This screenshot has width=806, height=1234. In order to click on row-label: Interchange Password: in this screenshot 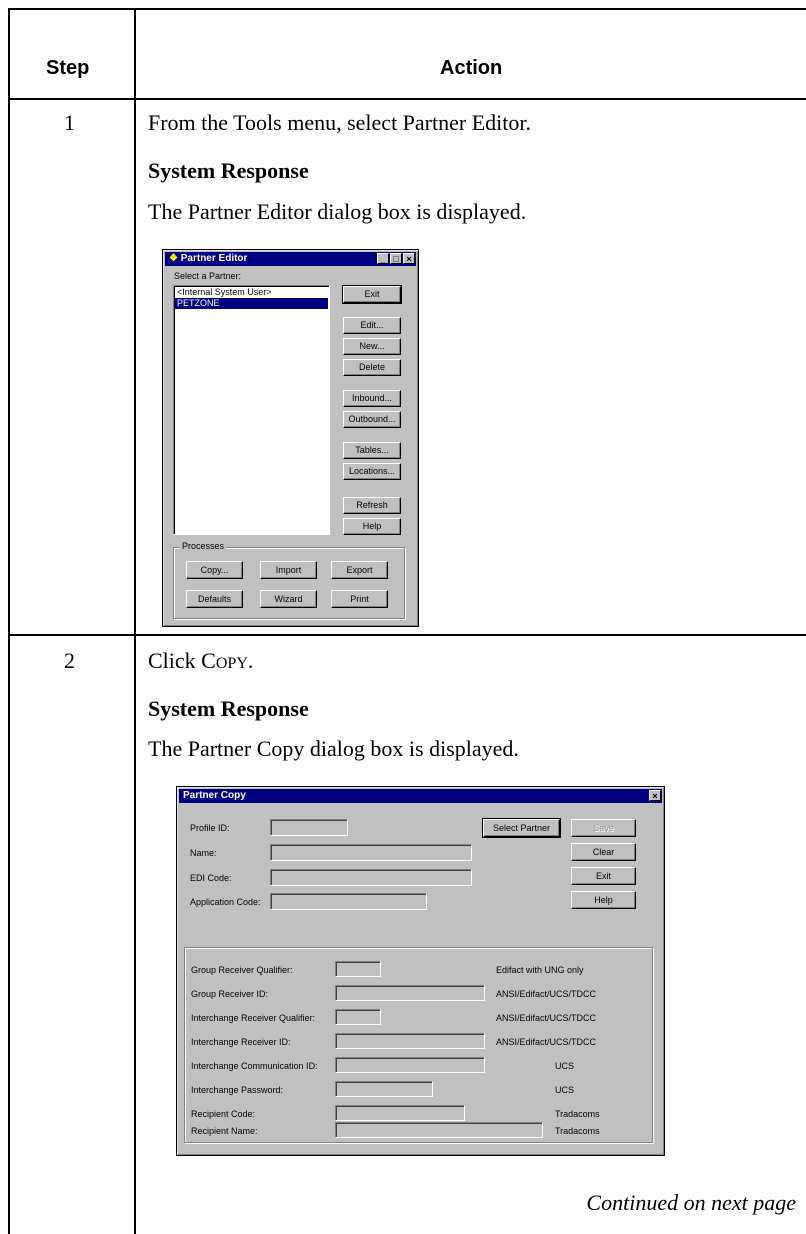, I will do `click(237, 1090)`.